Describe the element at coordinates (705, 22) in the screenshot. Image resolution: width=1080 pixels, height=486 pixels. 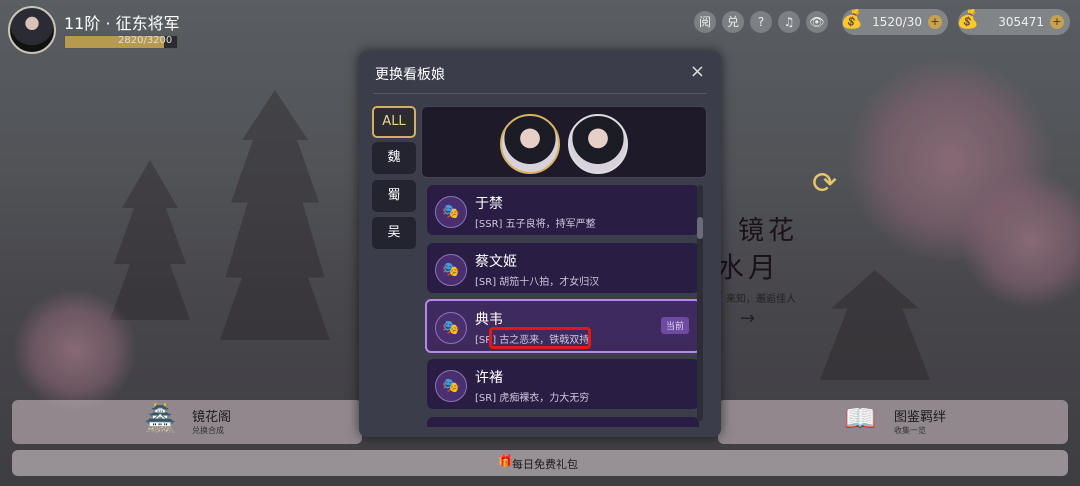
I see `read-icon: 阅` at that location.